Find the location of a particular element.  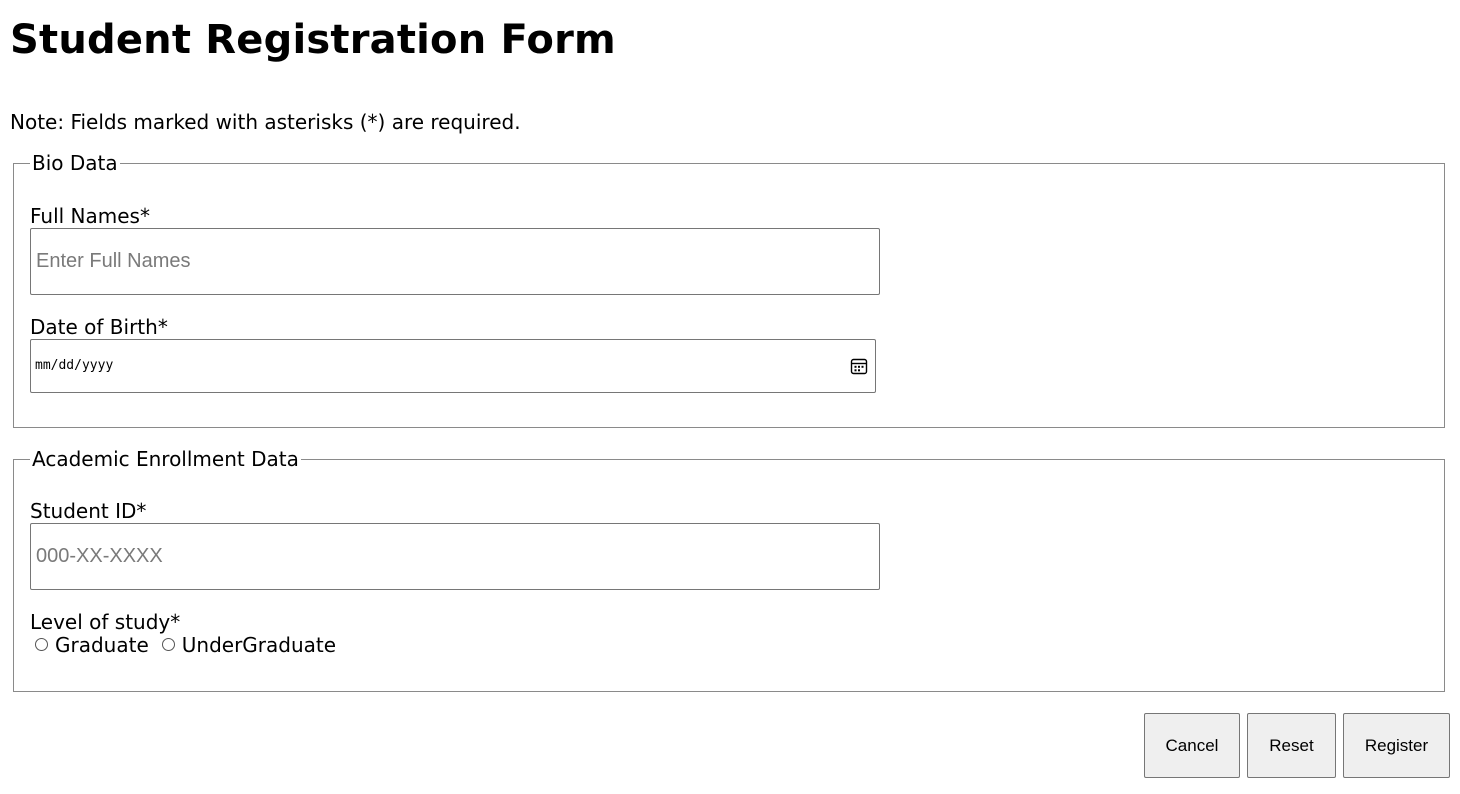

date-of-birth-input: mm/dd/yyyy is located at coordinates (453, 366).